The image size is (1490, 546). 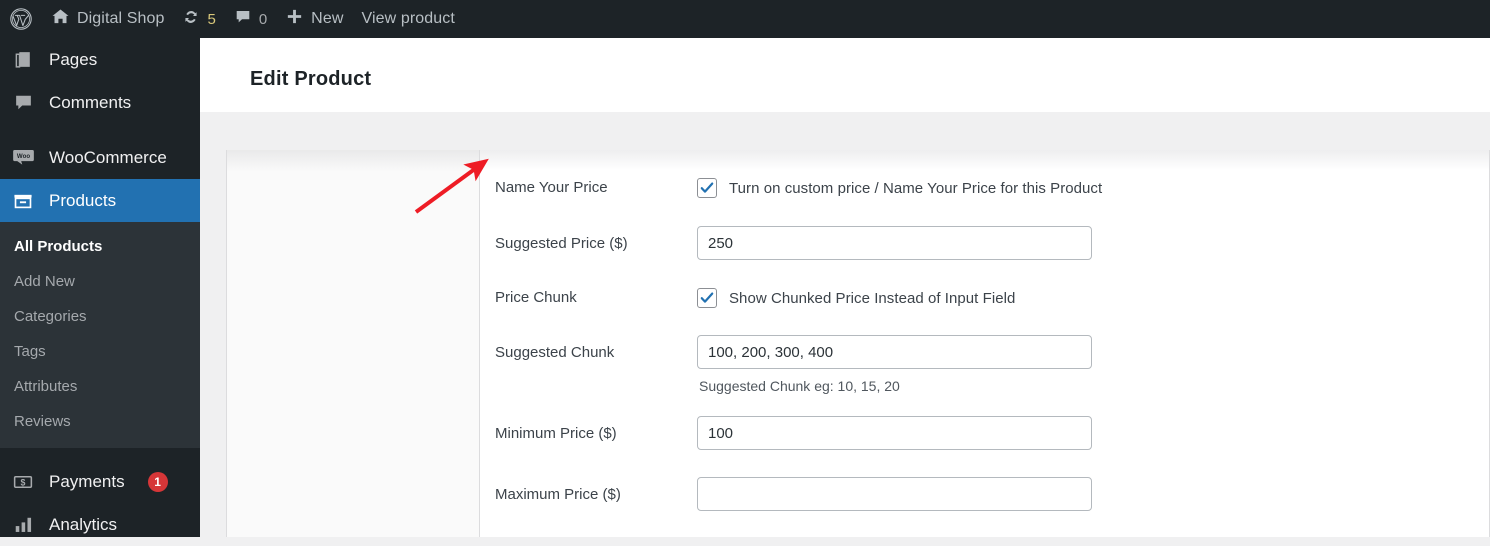 What do you see at coordinates (556, 433) in the screenshot?
I see `minimum-price-label: Minimum Price ($)` at bounding box center [556, 433].